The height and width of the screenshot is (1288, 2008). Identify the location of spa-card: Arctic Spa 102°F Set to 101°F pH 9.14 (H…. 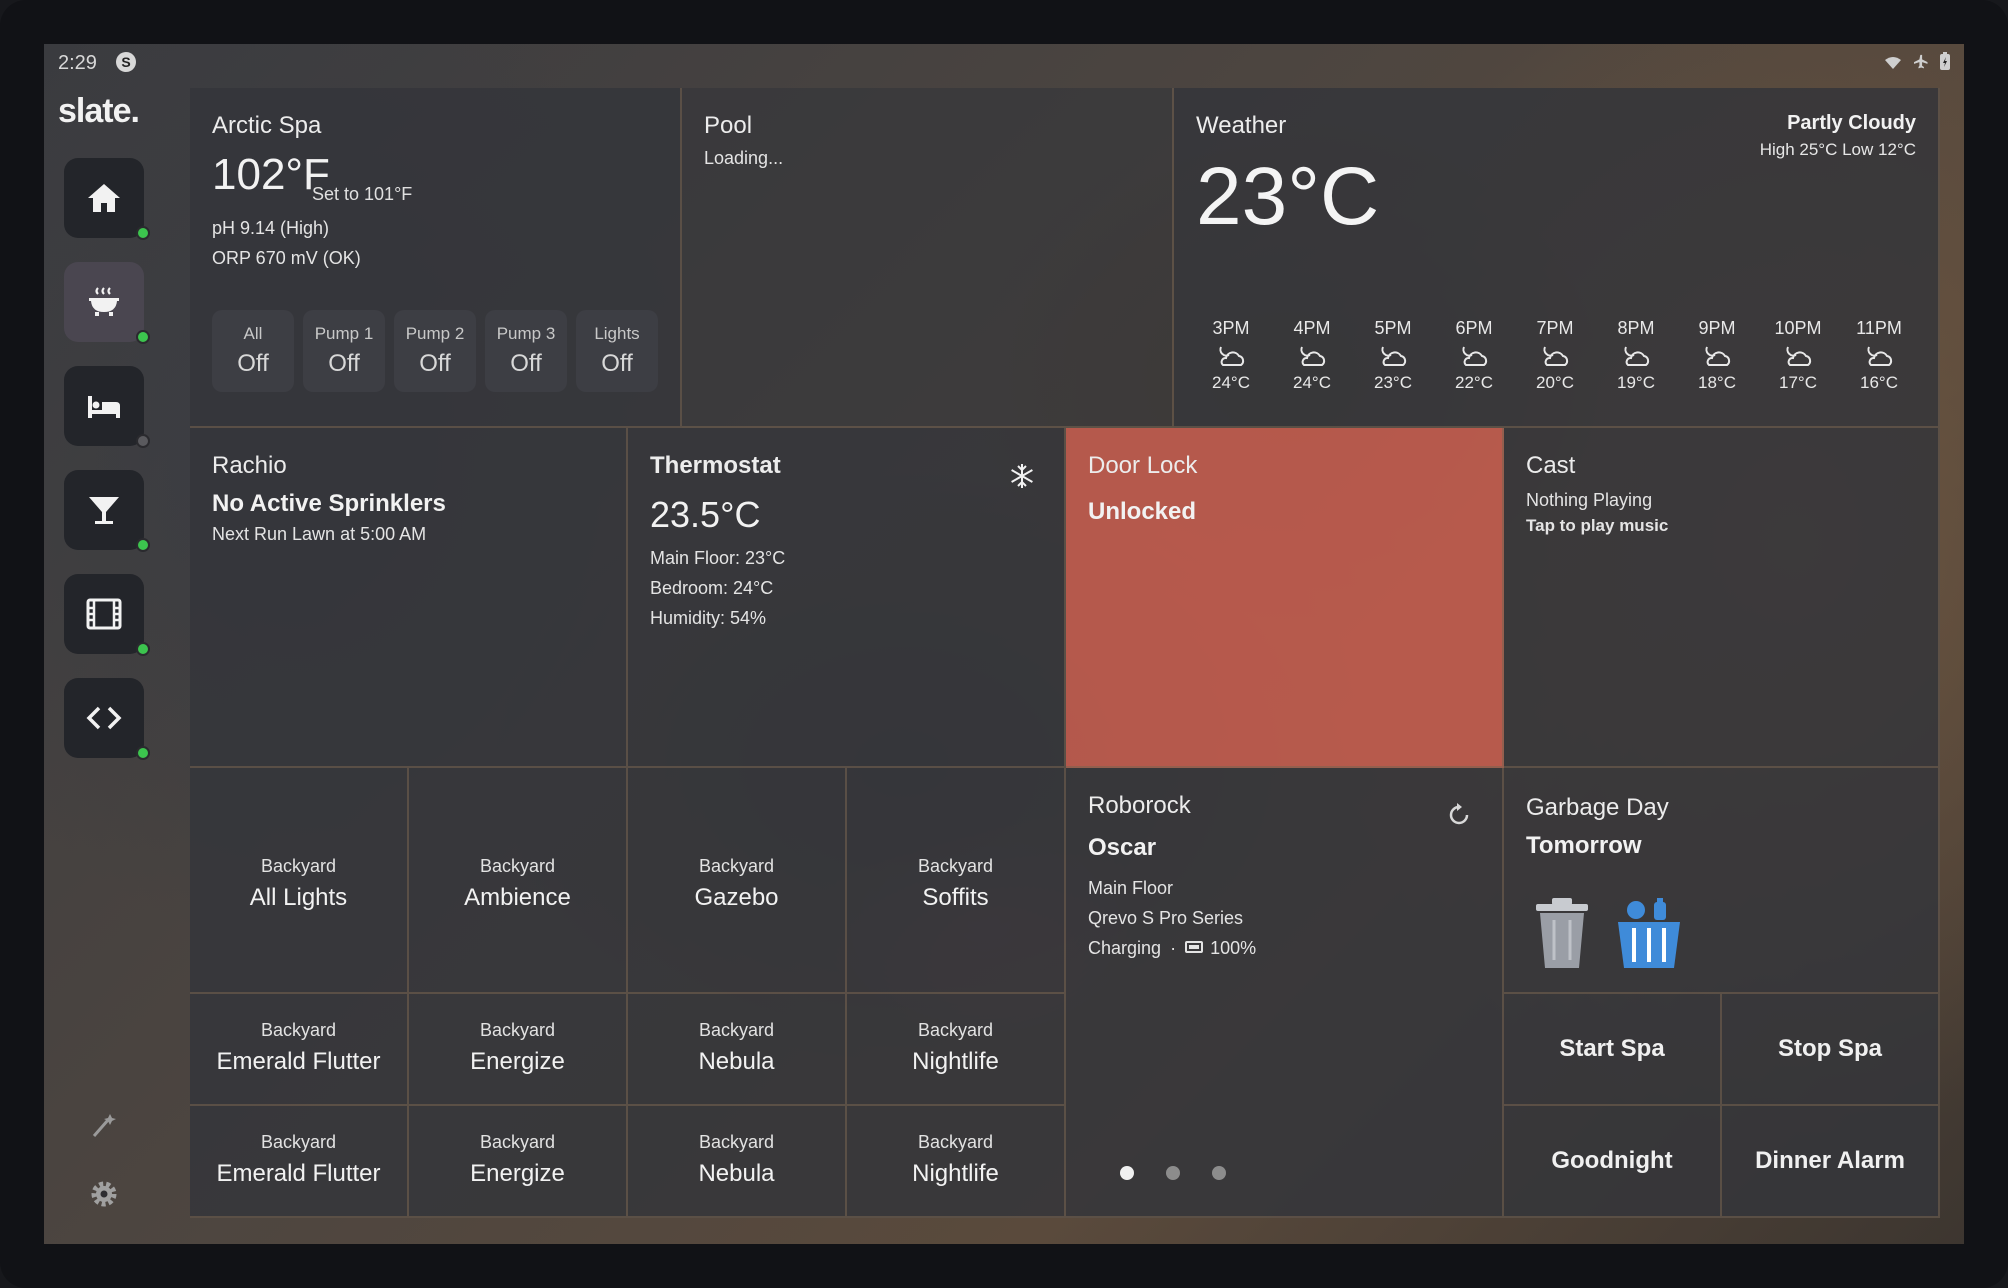
(436, 258).